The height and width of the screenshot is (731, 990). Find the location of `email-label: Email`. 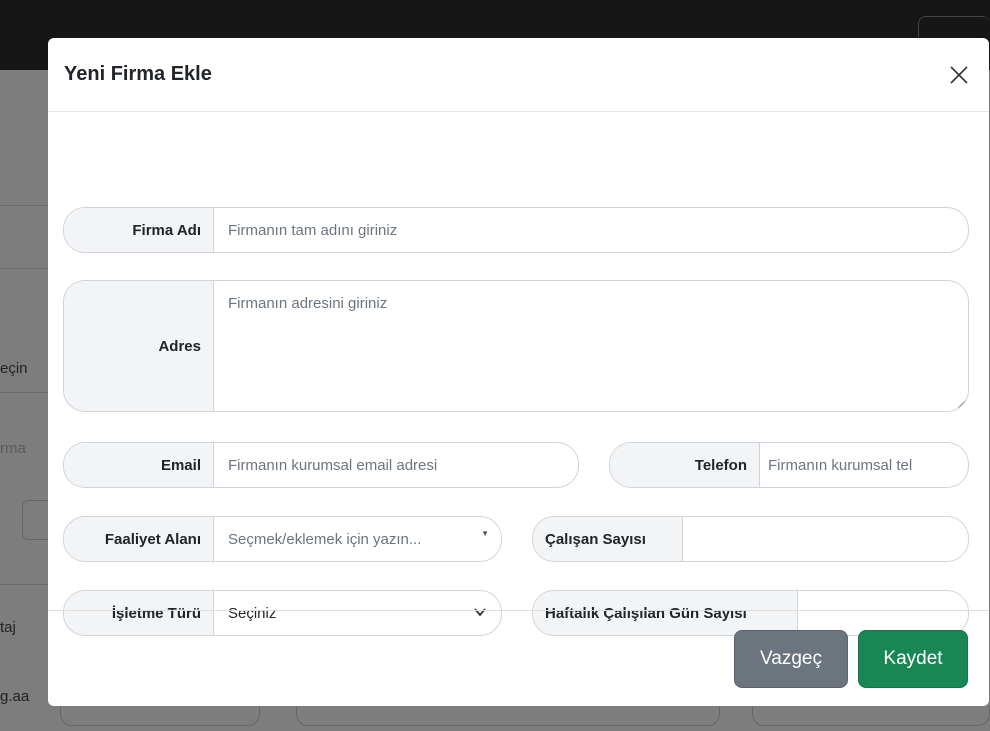

email-label: Email is located at coordinates (139, 465).